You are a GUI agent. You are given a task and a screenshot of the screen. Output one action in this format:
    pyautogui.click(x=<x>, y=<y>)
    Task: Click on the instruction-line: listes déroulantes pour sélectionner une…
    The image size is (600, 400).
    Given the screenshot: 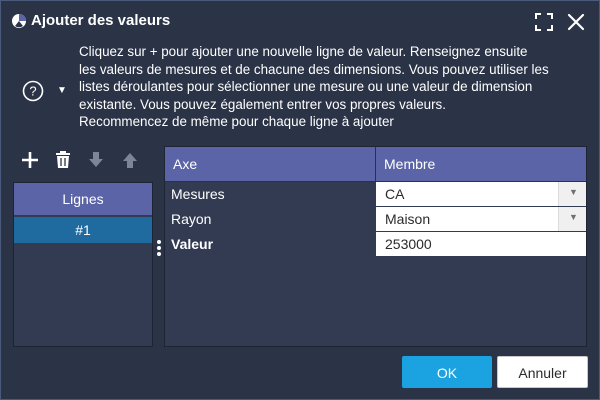 What is the action you would take?
    pyautogui.click(x=306, y=86)
    